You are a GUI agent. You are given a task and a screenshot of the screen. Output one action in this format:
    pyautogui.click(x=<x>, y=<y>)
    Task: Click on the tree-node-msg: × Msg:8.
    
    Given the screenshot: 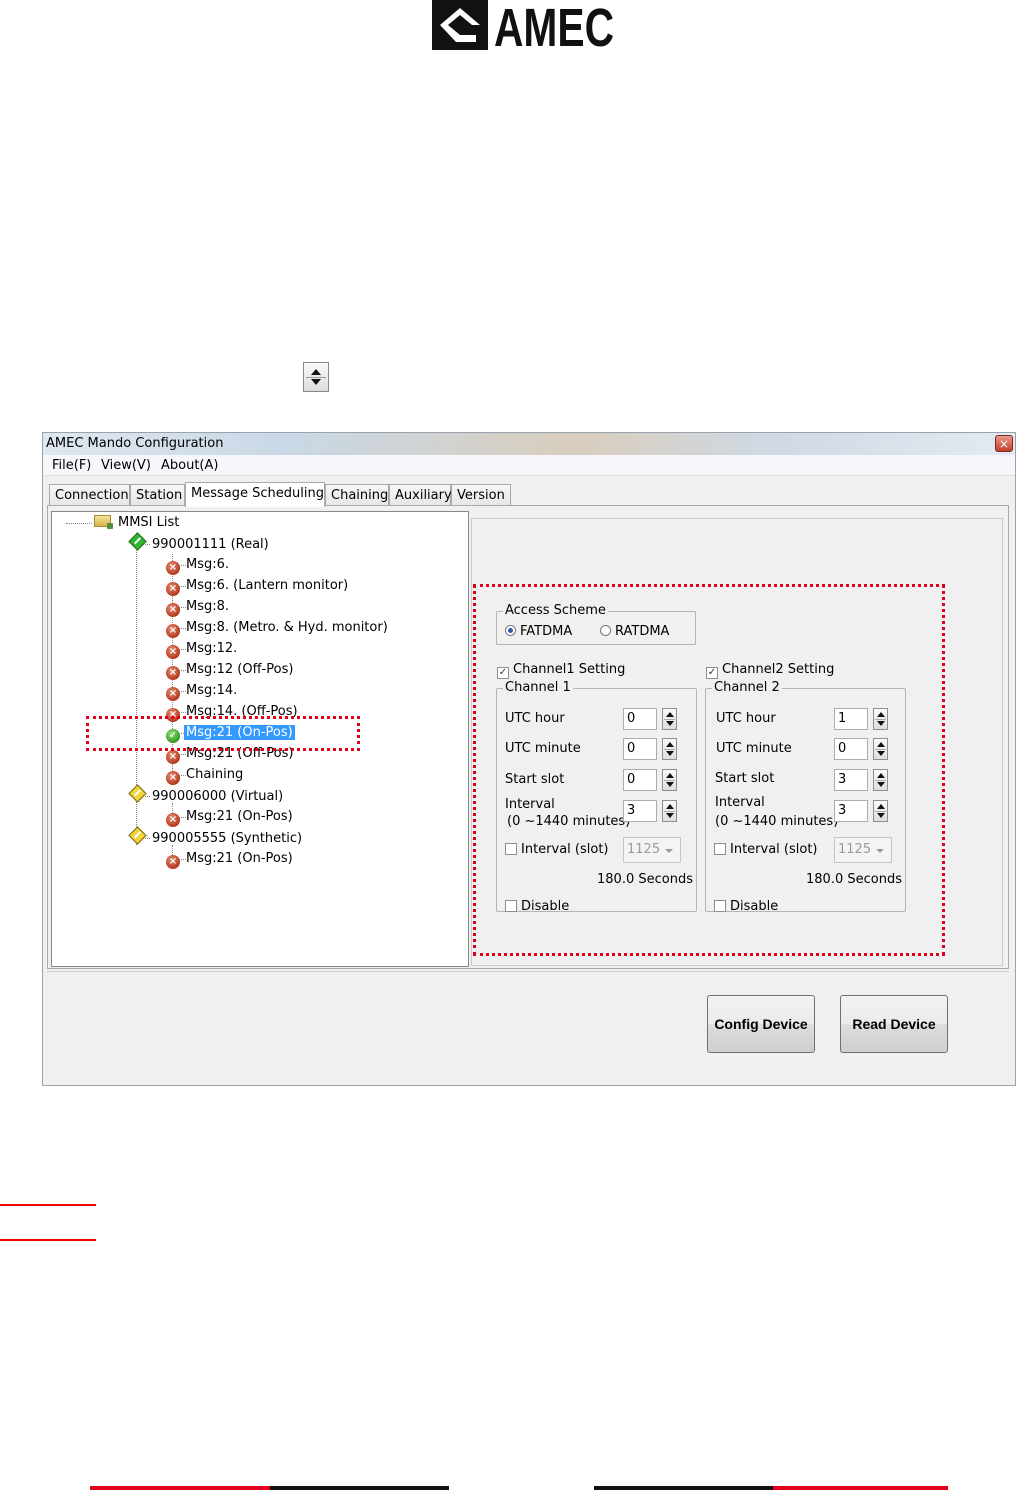 What is the action you would take?
    pyautogui.click(x=198, y=607)
    